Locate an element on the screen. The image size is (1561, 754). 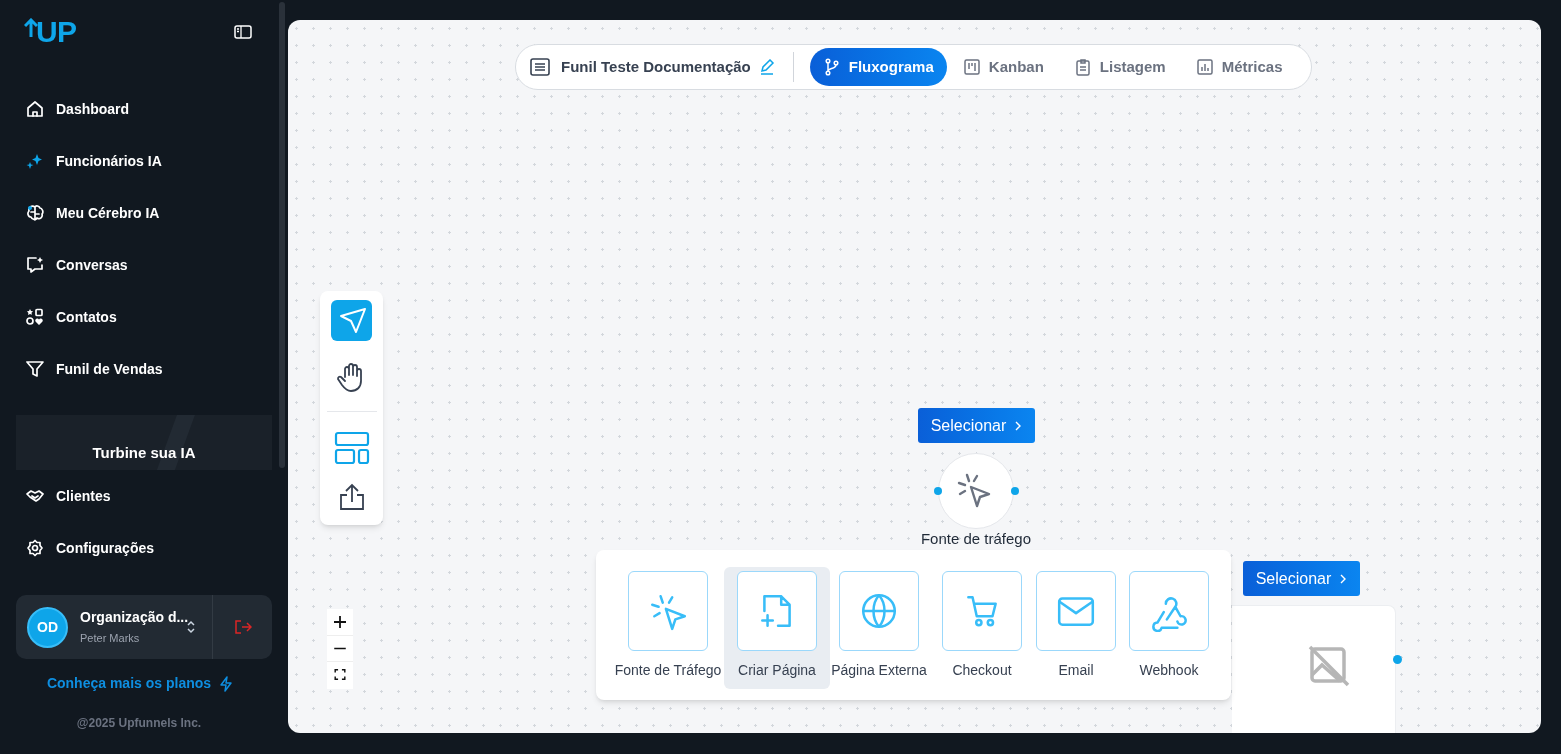
view-tab: Métricas is located at coordinates (1239, 67).